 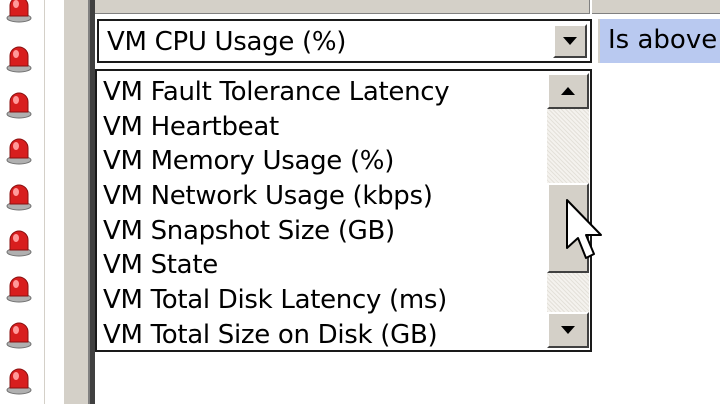 I want to click on scroll-down-arrow-icon, so click(x=568, y=330).